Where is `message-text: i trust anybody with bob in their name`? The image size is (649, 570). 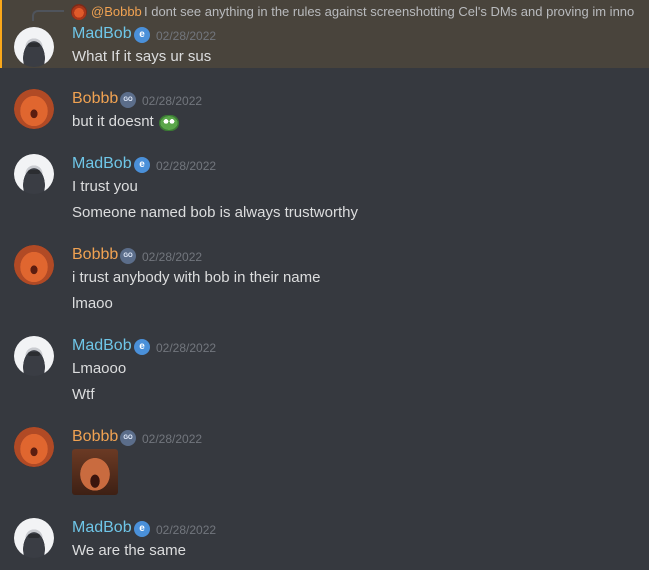
message-text: i trust anybody with bob in their name is located at coordinates (196, 277).